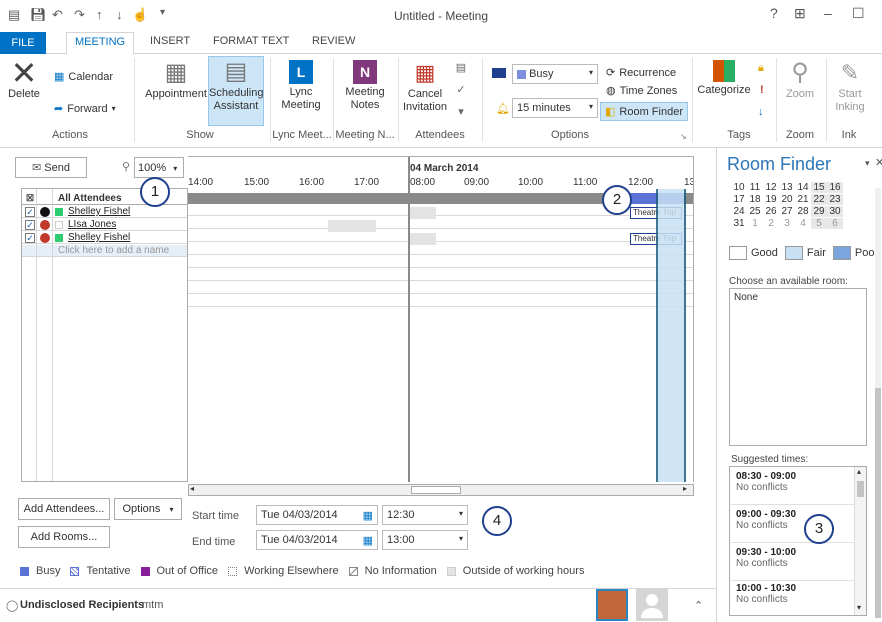  What do you see at coordinates (652, 605) in the screenshot?
I see `avatar-placeholder` at bounding box center [652, 605].